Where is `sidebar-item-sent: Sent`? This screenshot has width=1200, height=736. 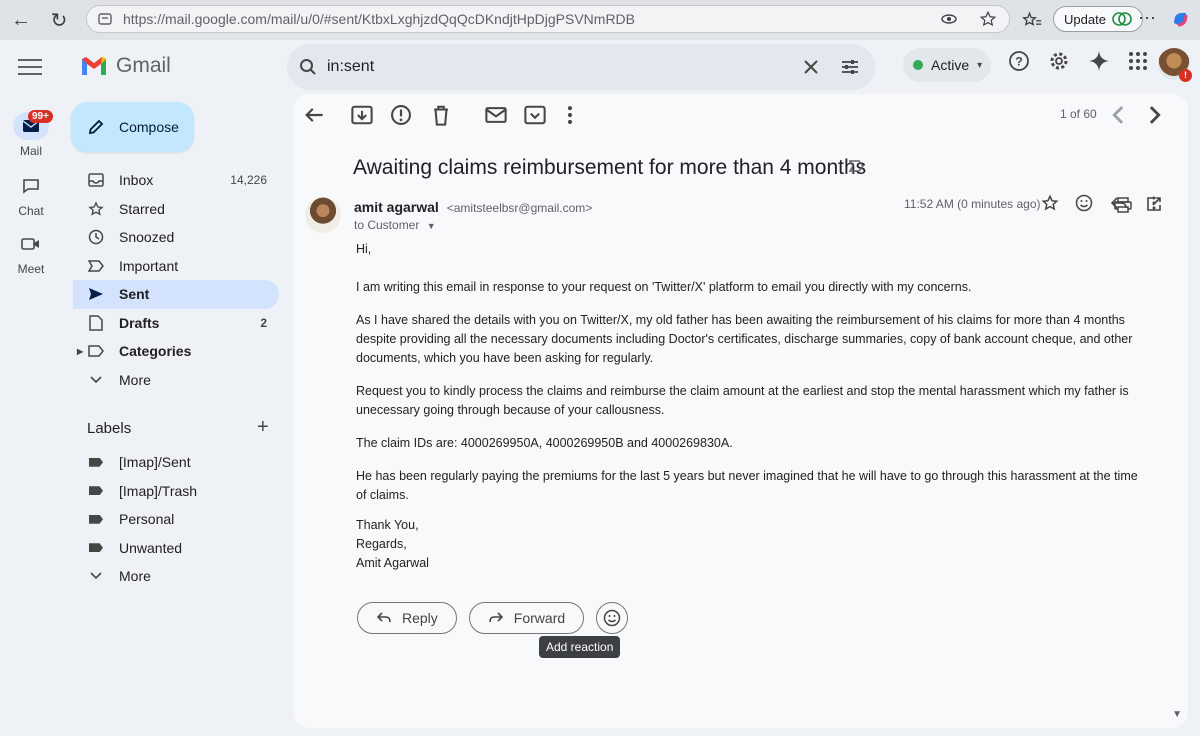
sidebar-item-sent: Sent is located at coordinates (176, 294).